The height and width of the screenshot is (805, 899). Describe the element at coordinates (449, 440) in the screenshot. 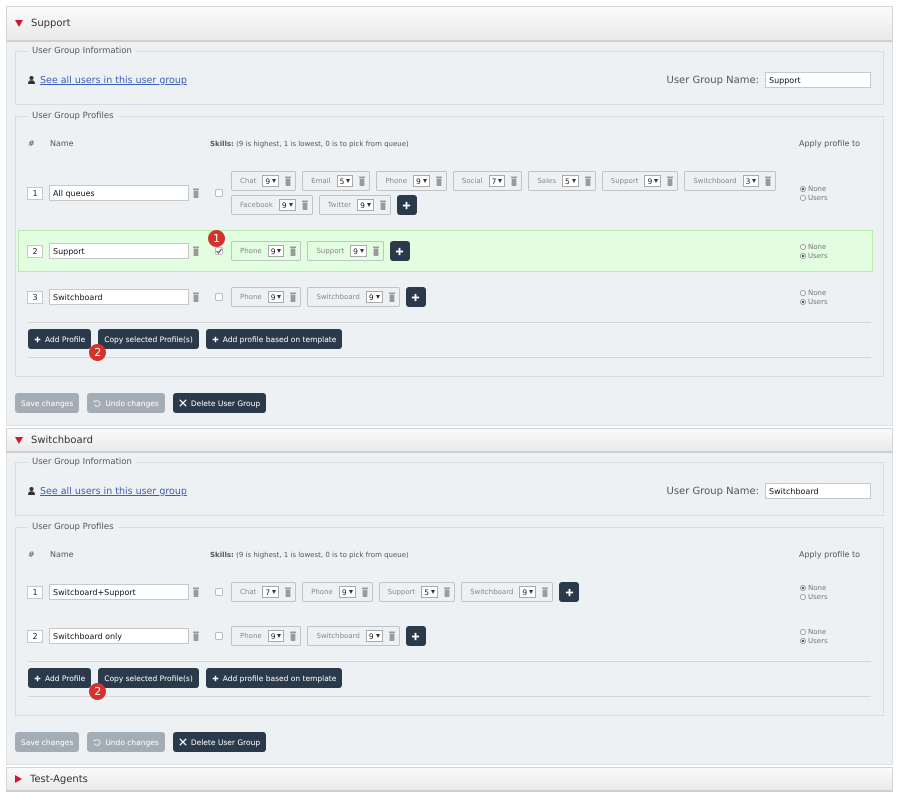

I see `section-header: Switchboard` at that location.